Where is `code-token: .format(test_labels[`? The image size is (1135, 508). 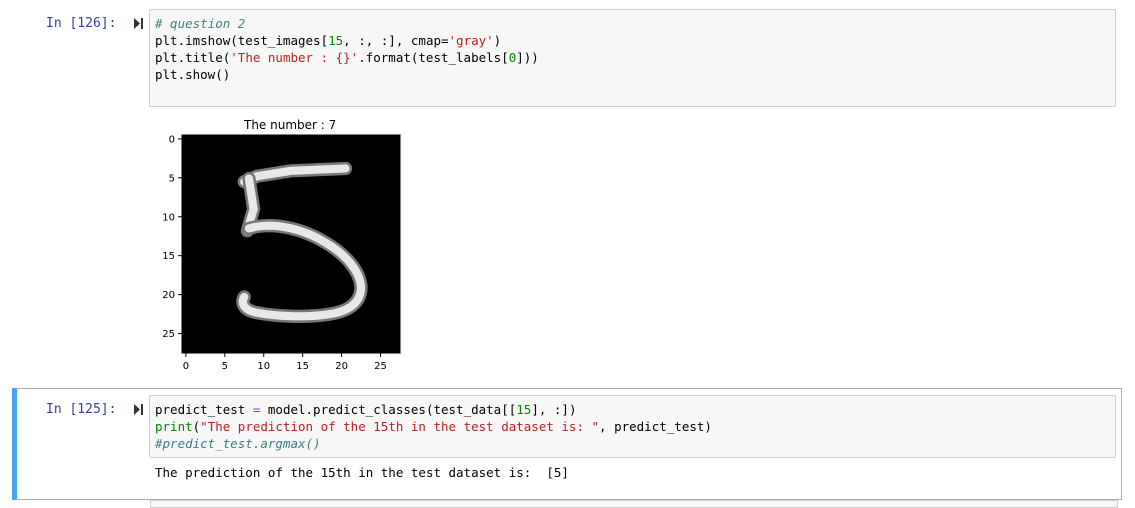 code-token: .format(test_labels[ is located at coordinates (433, 57).